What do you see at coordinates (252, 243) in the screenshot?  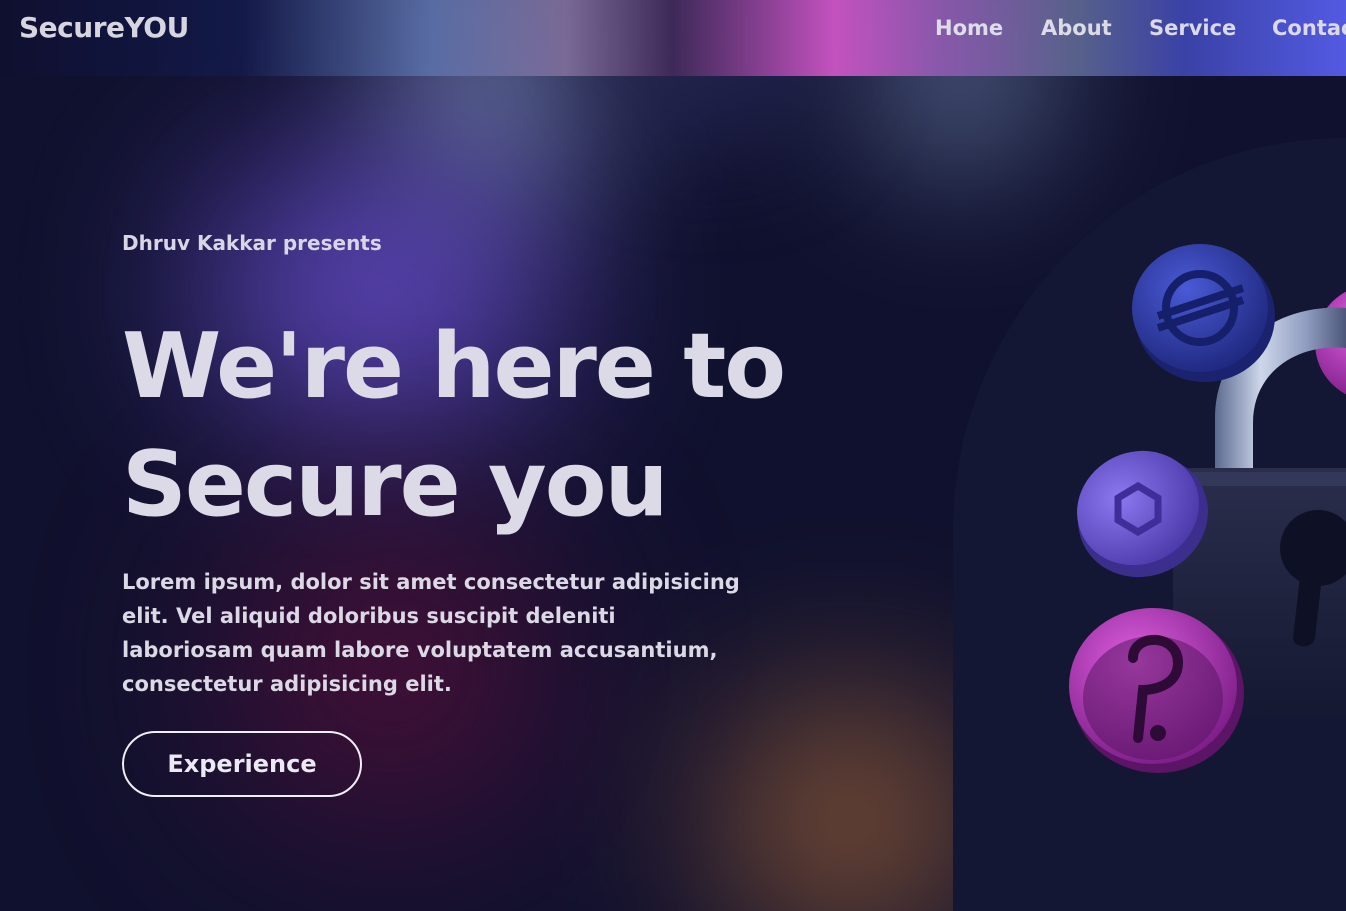 I see `presenter-text: Dhruv Kakkar presents` at bounding box center [252, 243].